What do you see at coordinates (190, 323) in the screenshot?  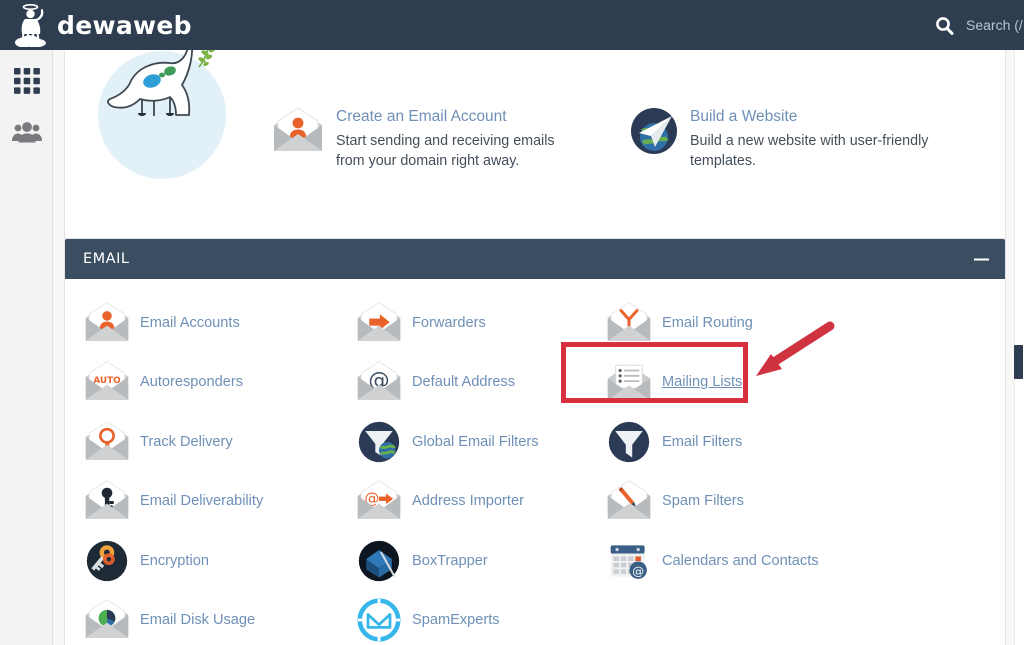 I see `item-label: Email Accounts` at bounding box center [190, 323].